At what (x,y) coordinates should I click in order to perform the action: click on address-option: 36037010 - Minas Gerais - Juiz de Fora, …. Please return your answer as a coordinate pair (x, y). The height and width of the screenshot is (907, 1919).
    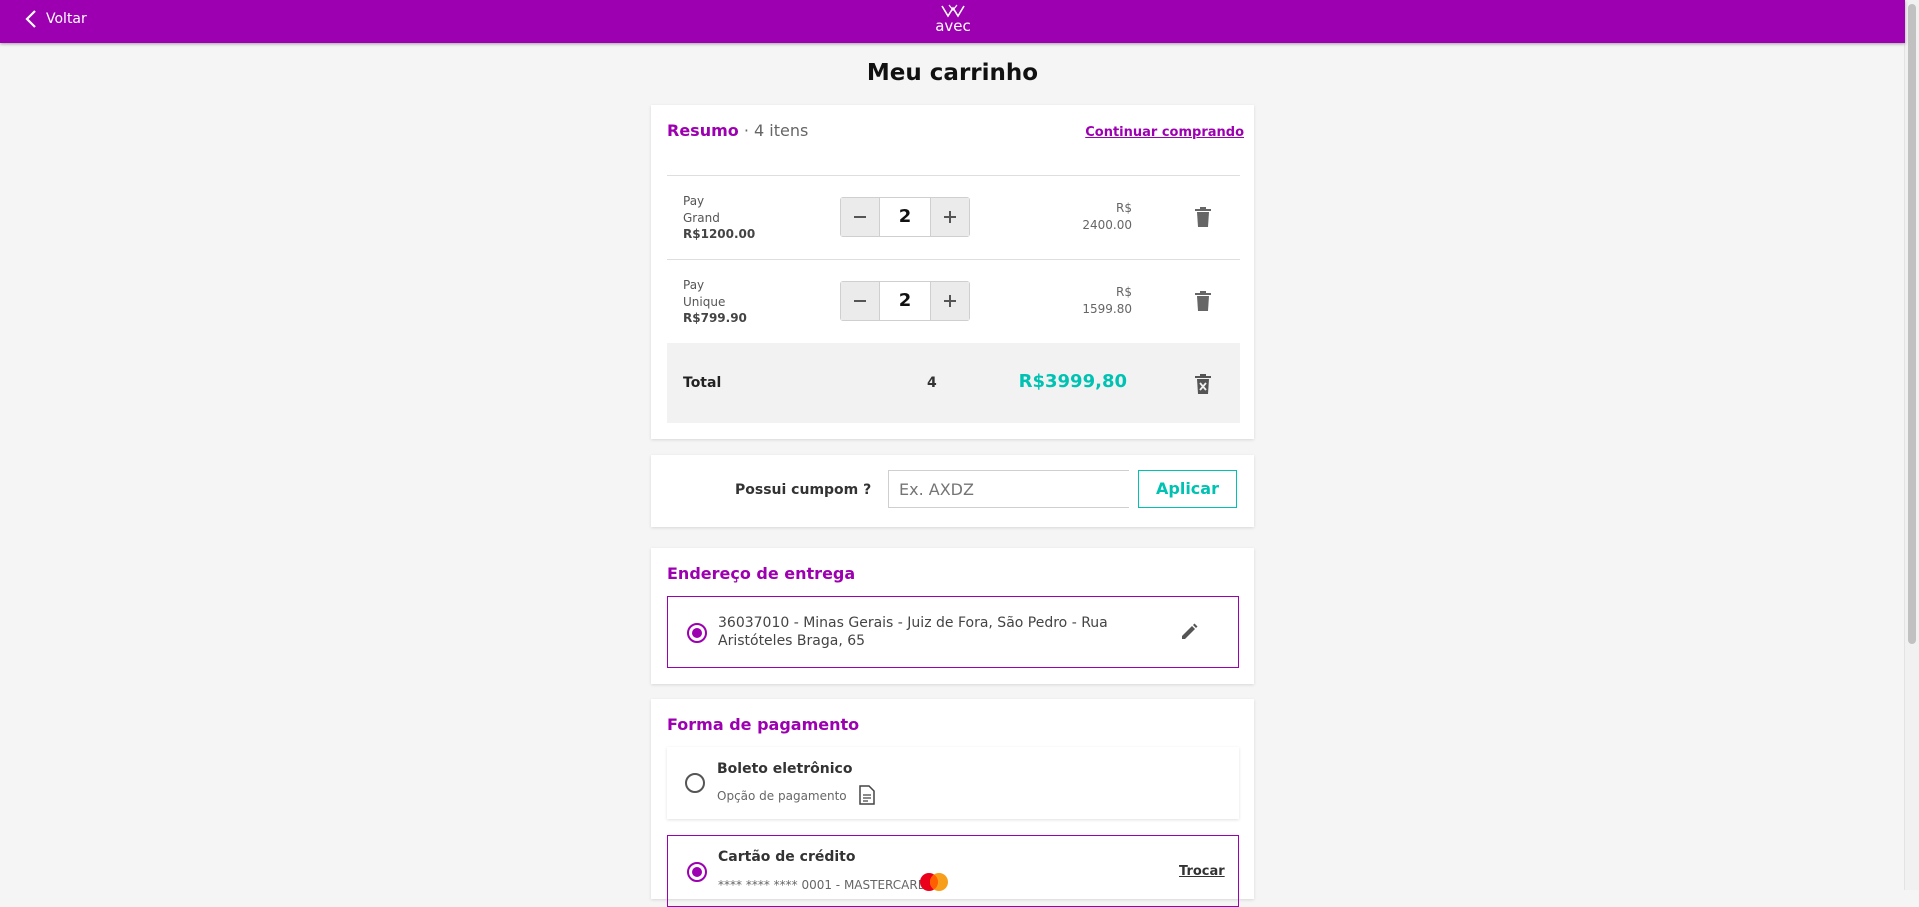
    Looking at the image, I should click on (953, 632).